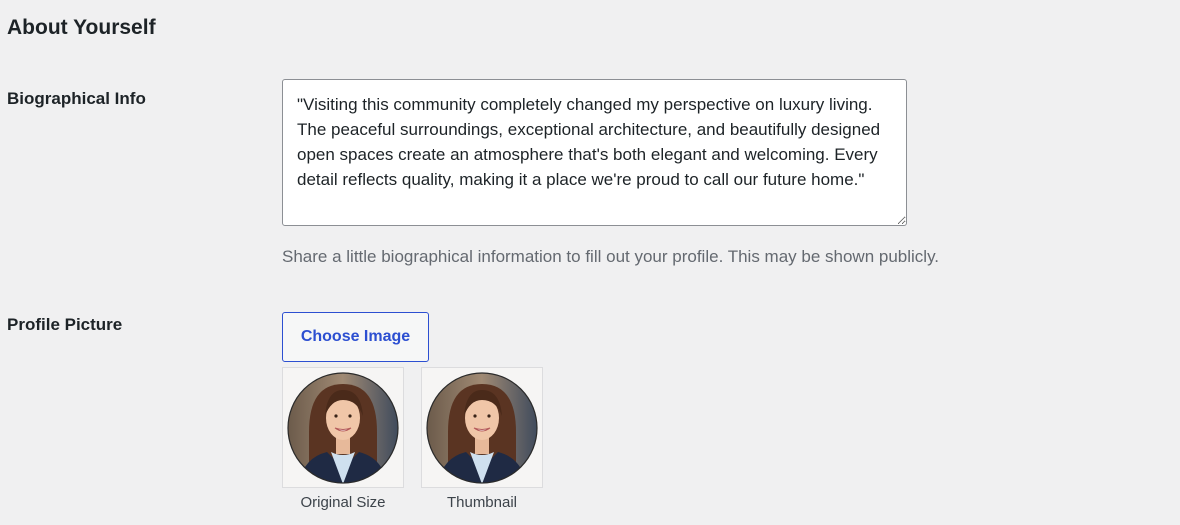 This screenshot has width=1180, height=525. I want to click on original-size-caption: Original Size, so click(343, 502).